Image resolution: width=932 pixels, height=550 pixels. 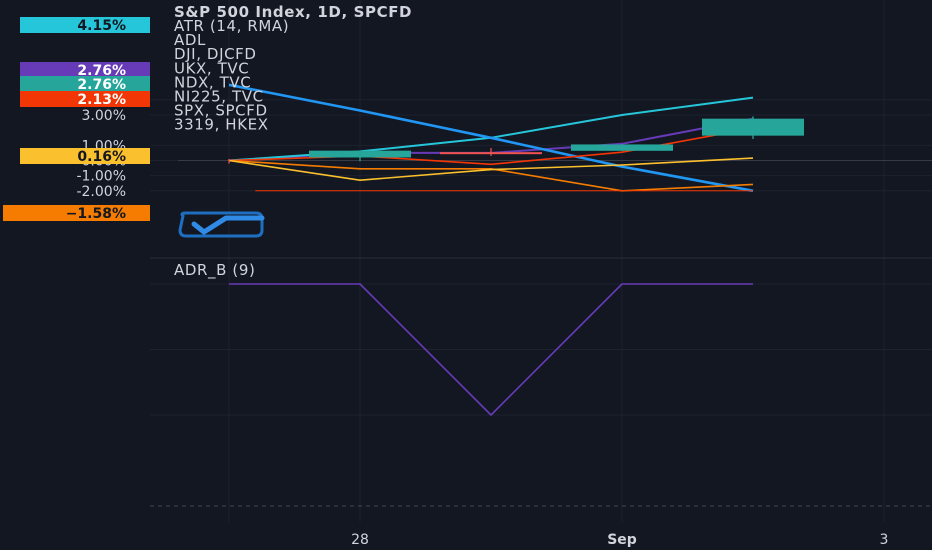 I want to click on legend-entry: 3319, HKEX, so click(x=221, y=125).